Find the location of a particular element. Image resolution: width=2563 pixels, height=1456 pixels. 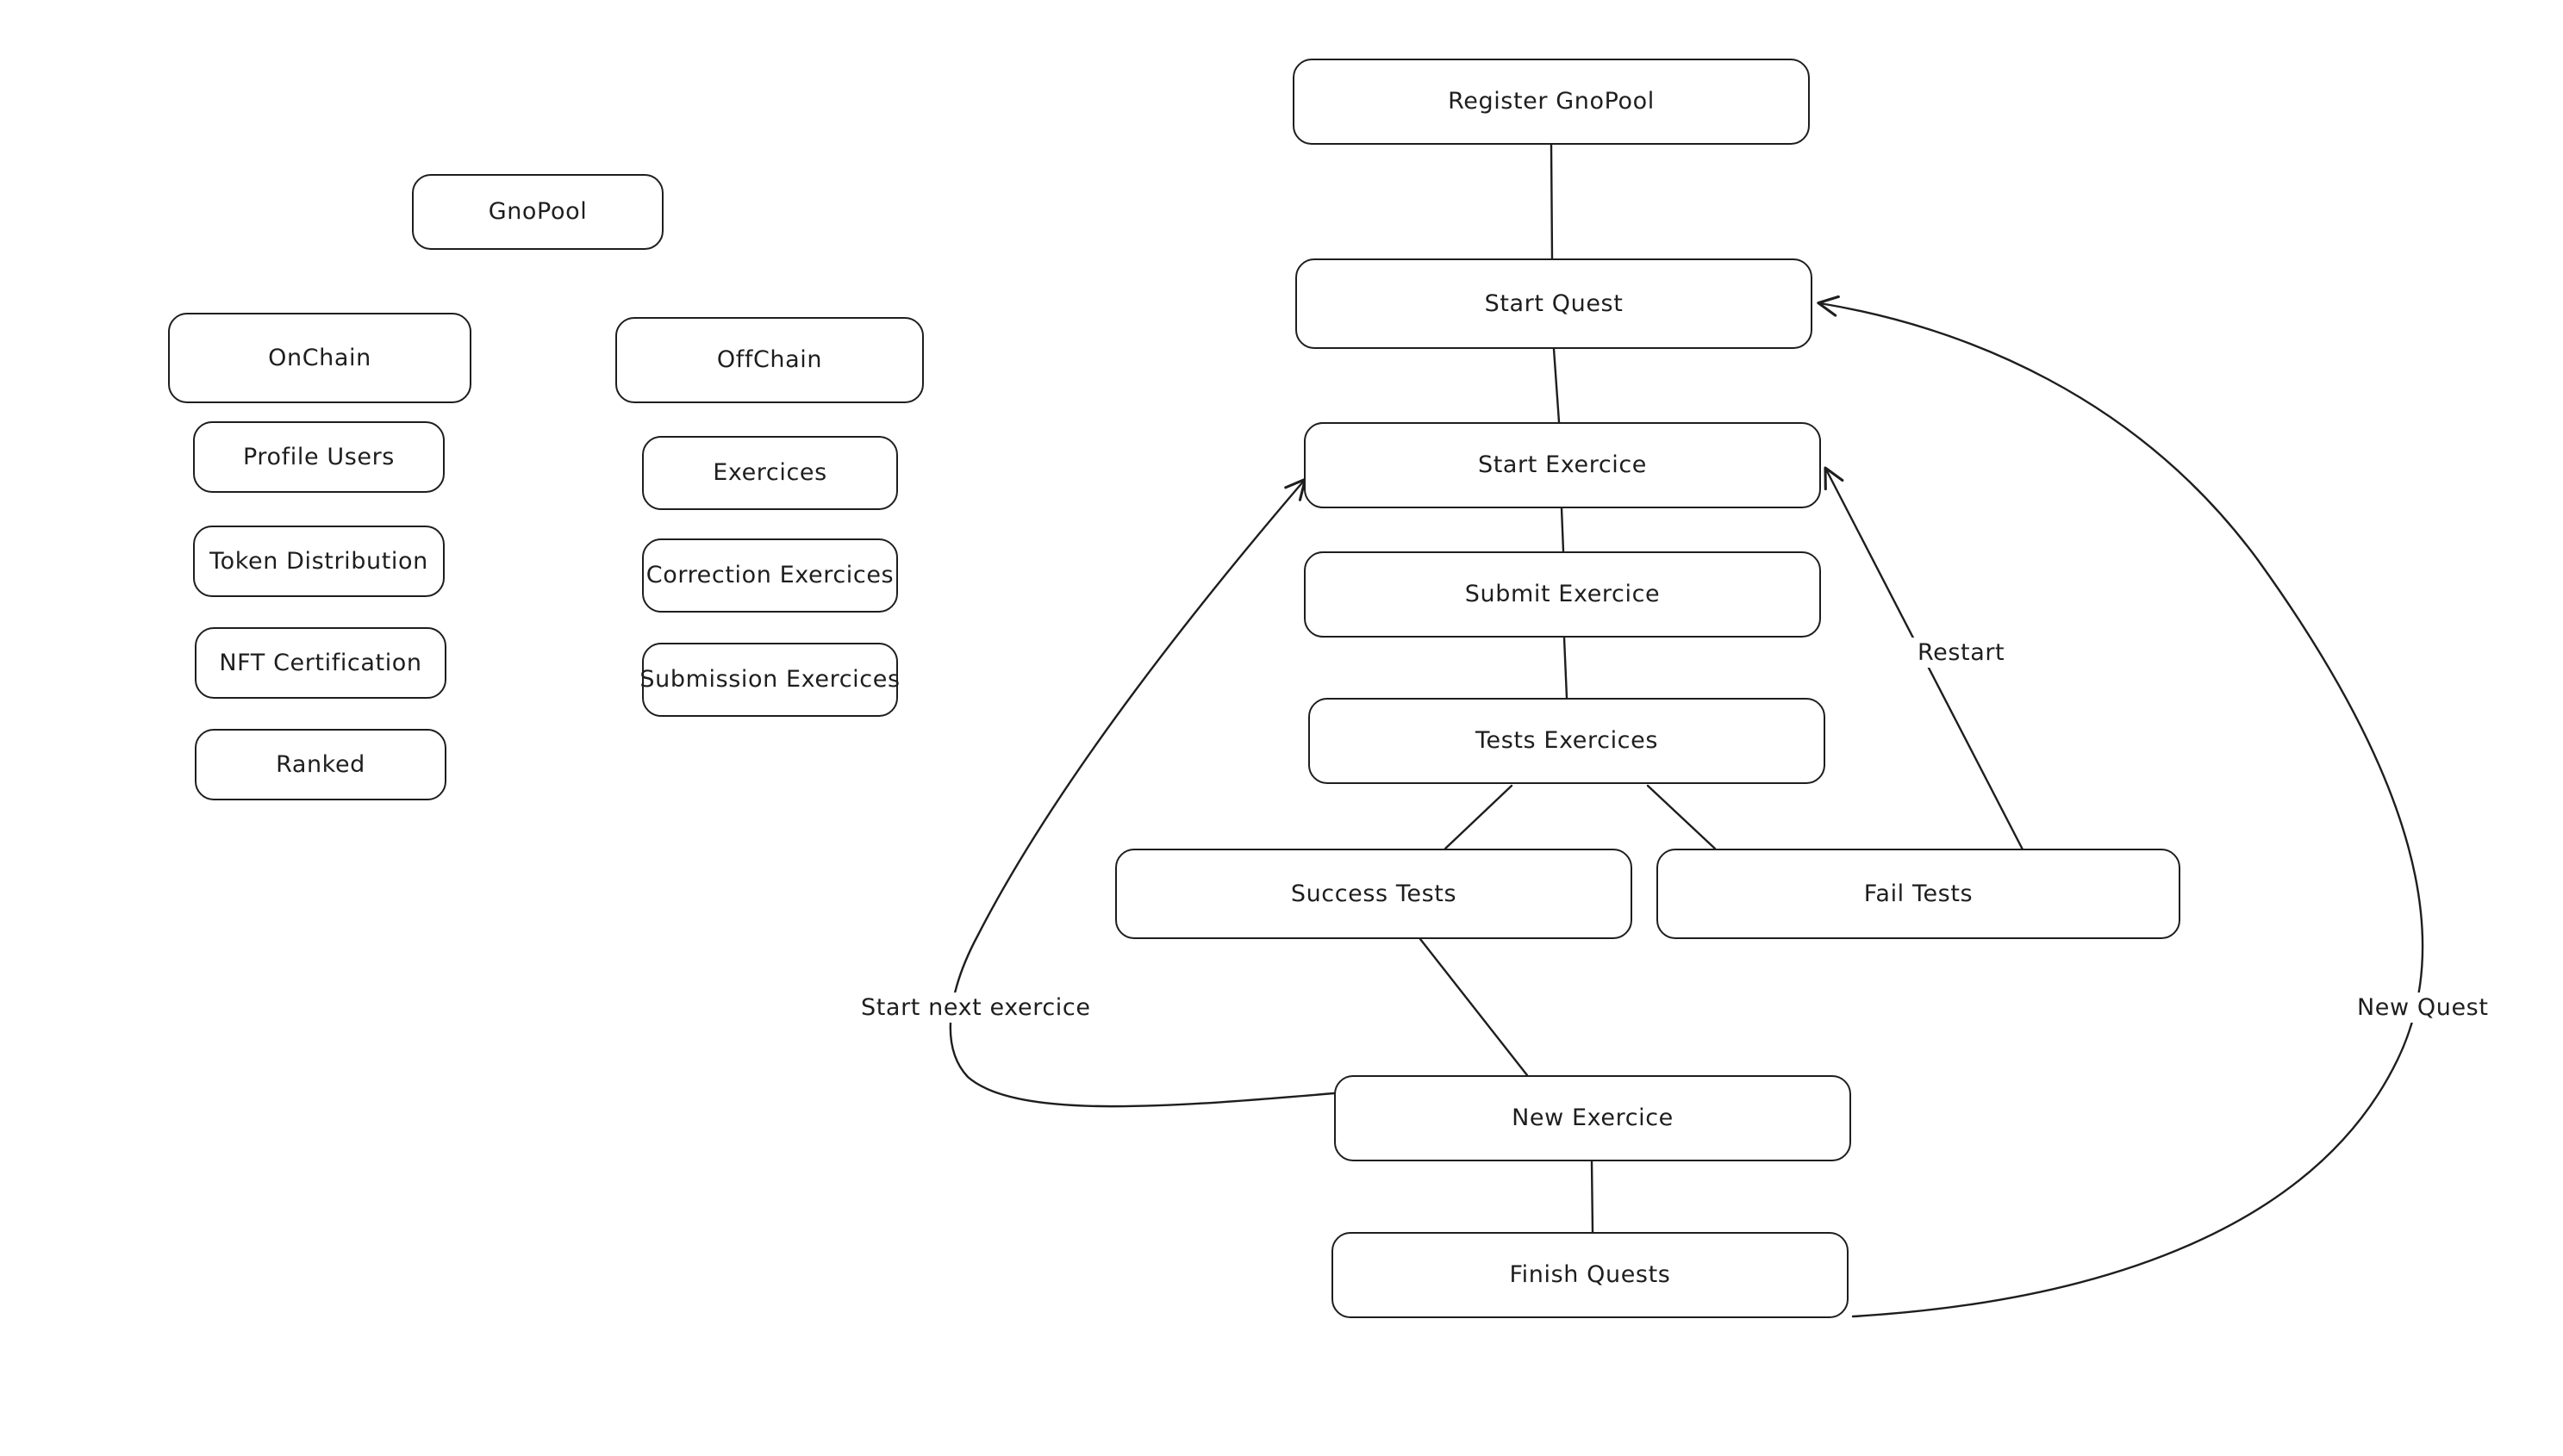

node-offchain: OffChain is located at coordinates (770, 360).